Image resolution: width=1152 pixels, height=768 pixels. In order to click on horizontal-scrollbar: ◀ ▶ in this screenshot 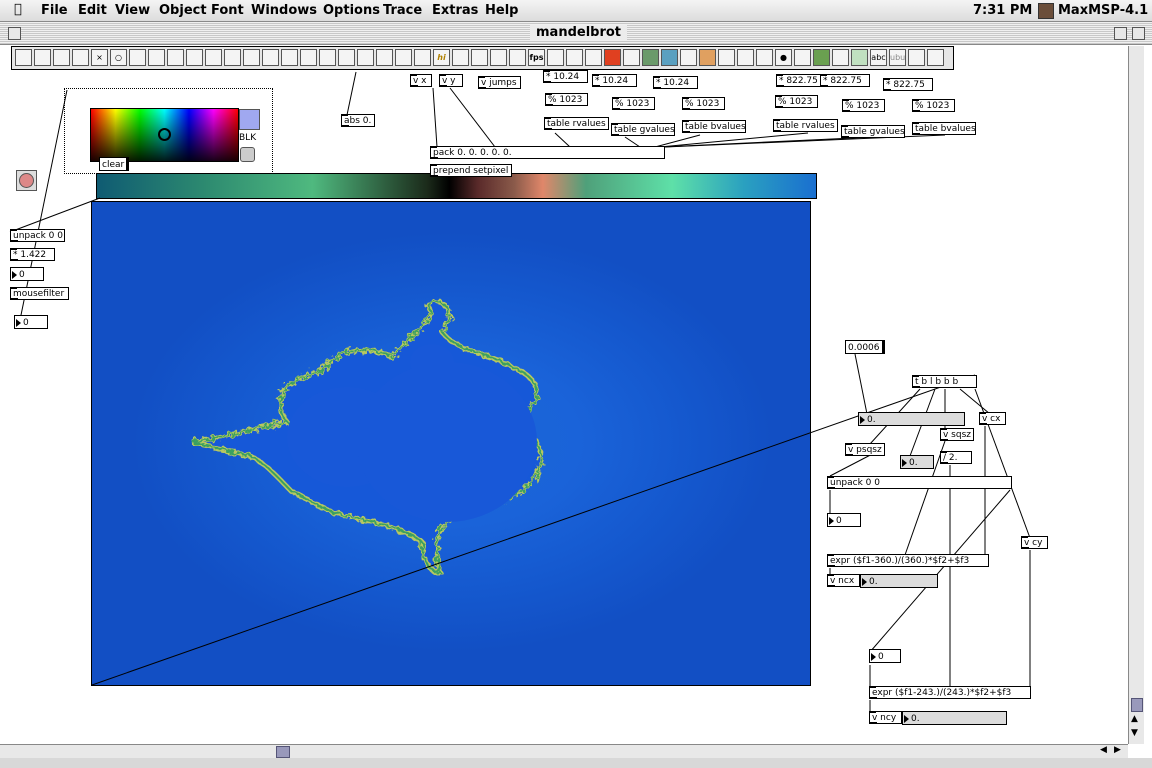, I will do `click(564, 751)`.